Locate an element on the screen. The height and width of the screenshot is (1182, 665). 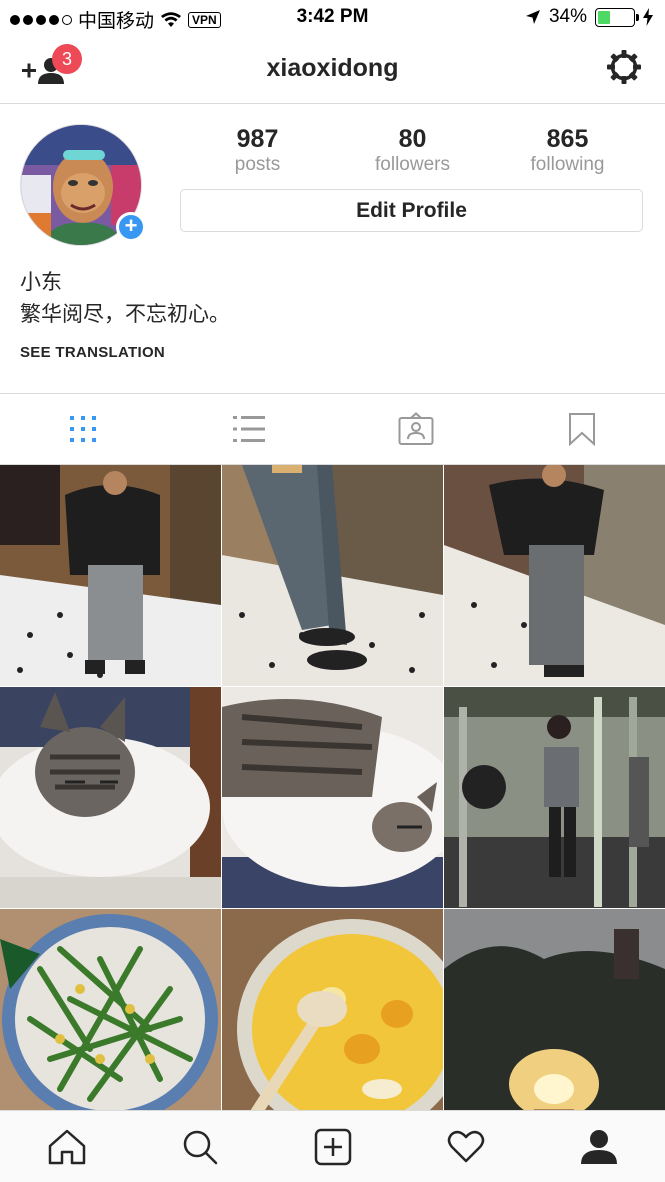
add-story-plus-icon: + is located at coordinates (131, 227).